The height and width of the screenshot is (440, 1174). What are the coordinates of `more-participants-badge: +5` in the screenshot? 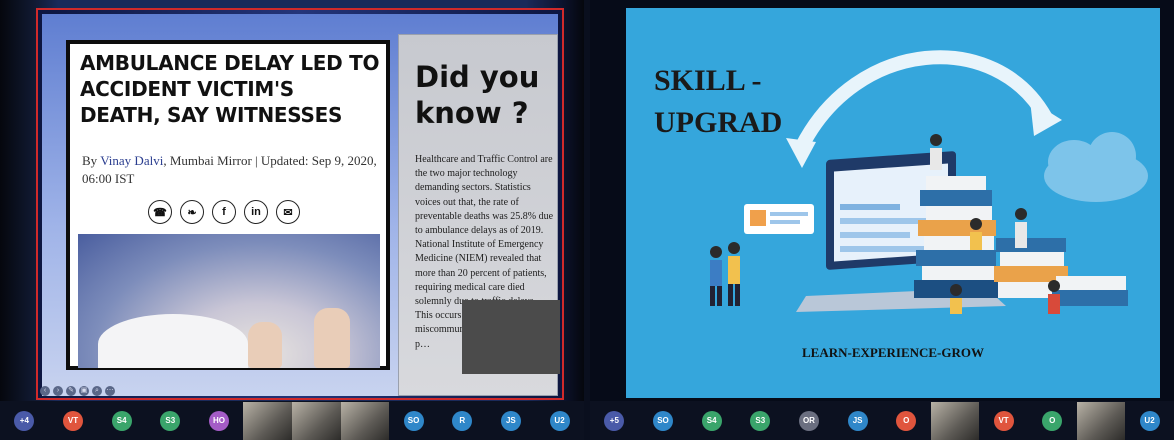 It's located at (614, 420).